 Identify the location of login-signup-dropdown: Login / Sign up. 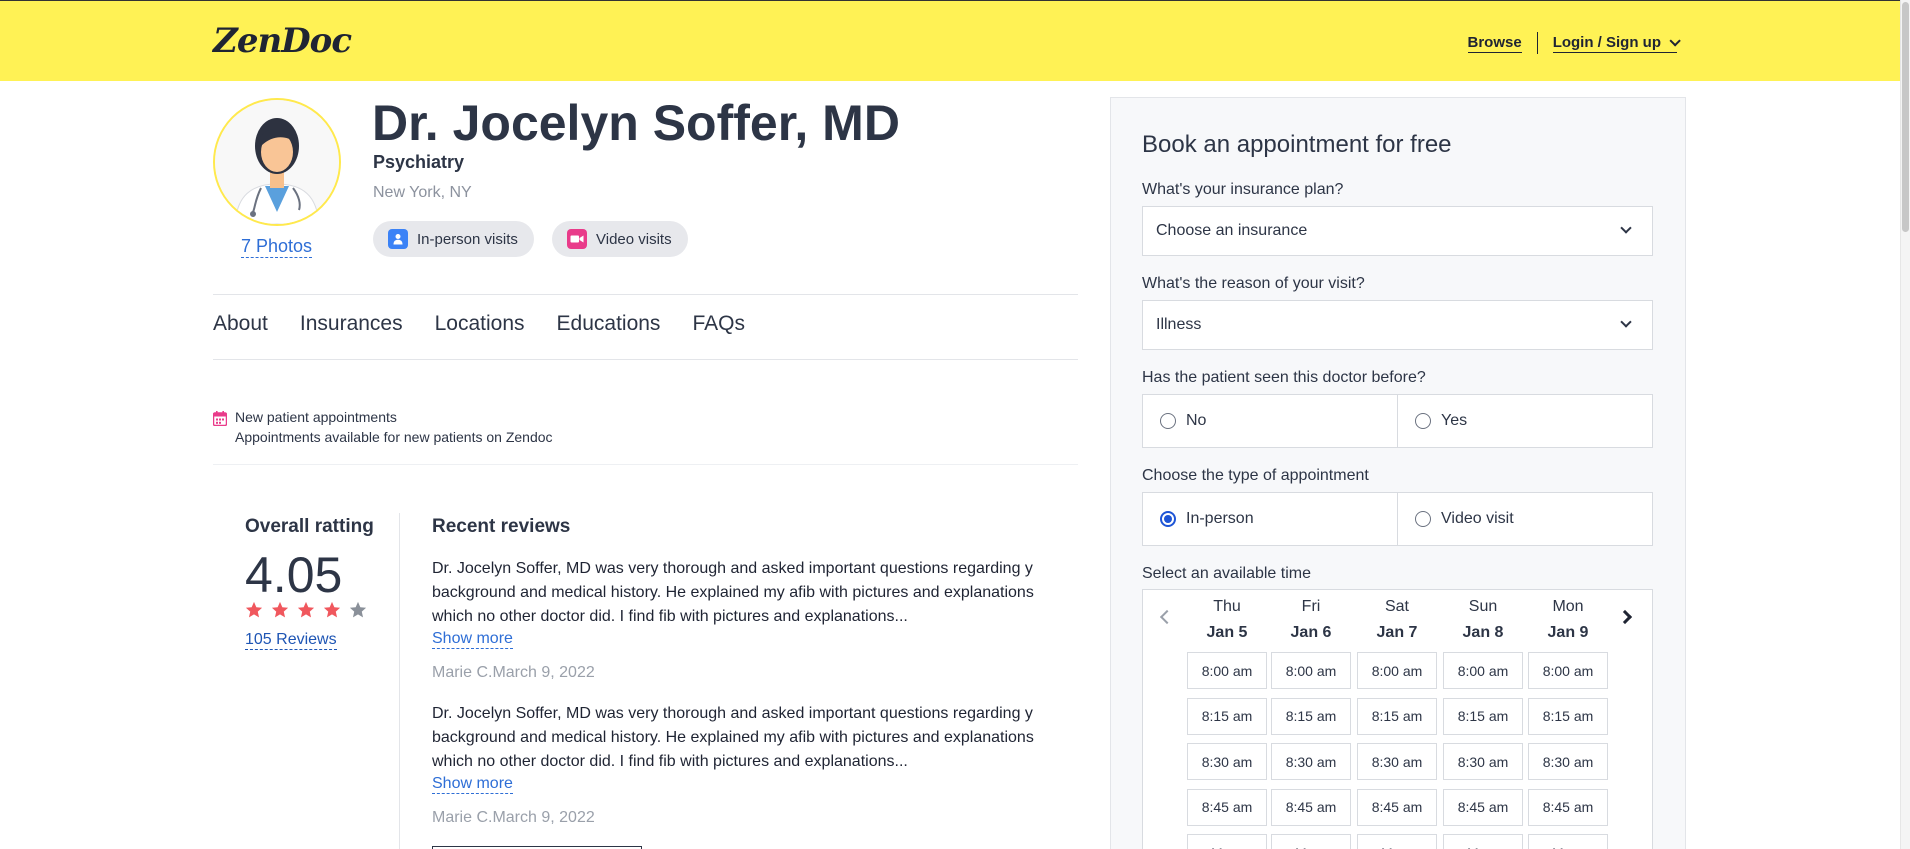
(1616, 43).